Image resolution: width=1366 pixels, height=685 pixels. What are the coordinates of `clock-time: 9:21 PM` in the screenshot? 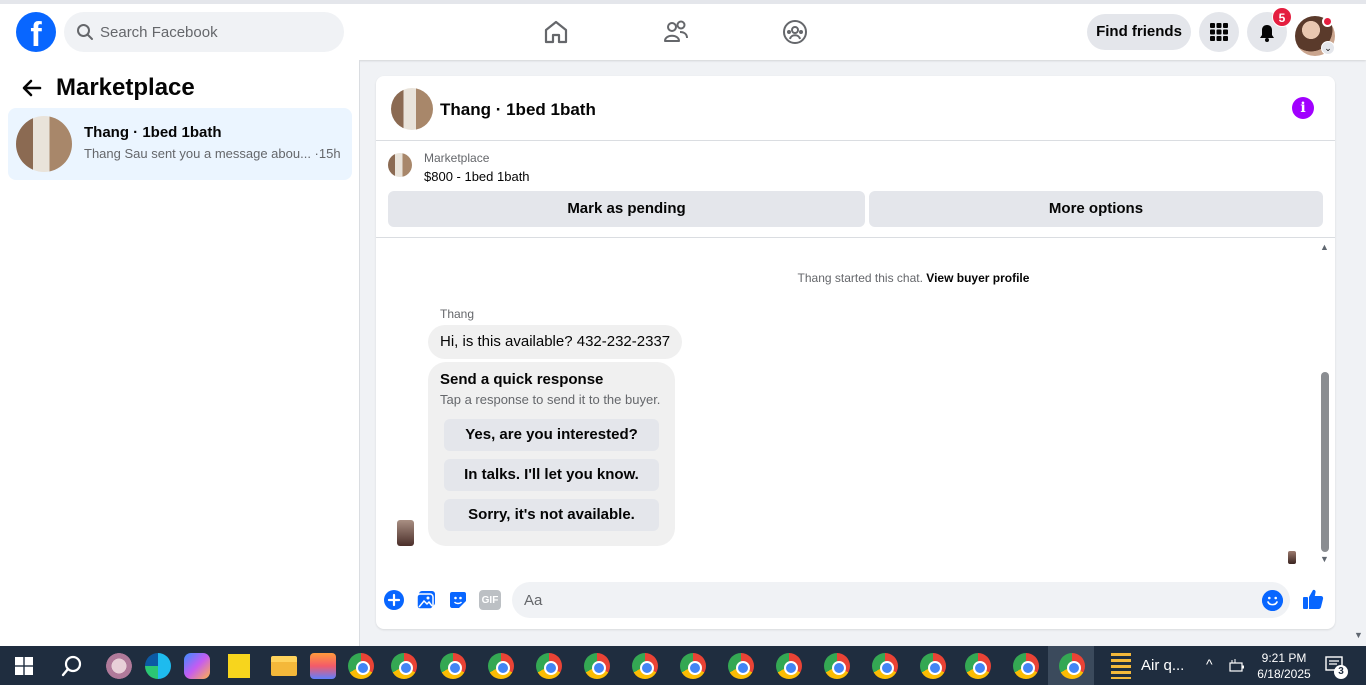 It's located at (1284, 658).